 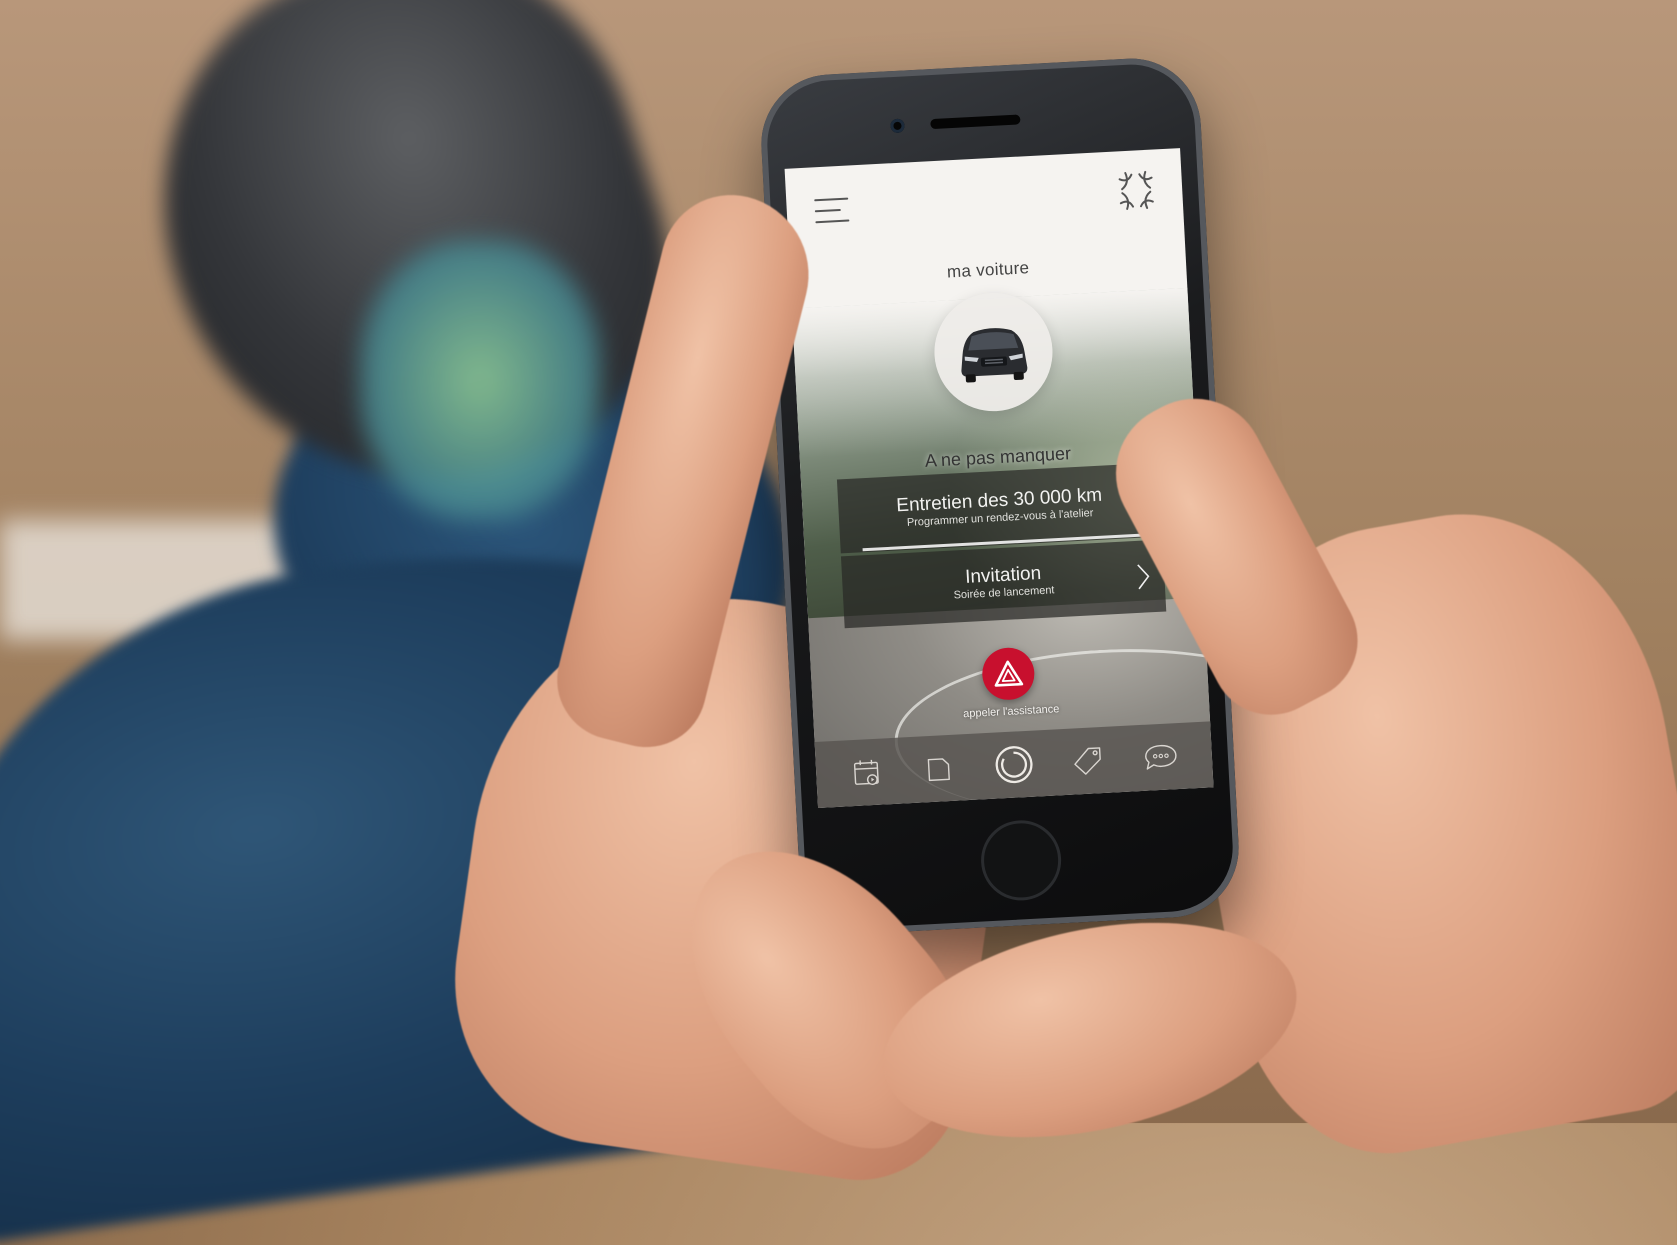 What do you see at coordinates (1136, 190) in the screenshot?
I see `brand-logo-icon` at bounding box center [1136, 190].